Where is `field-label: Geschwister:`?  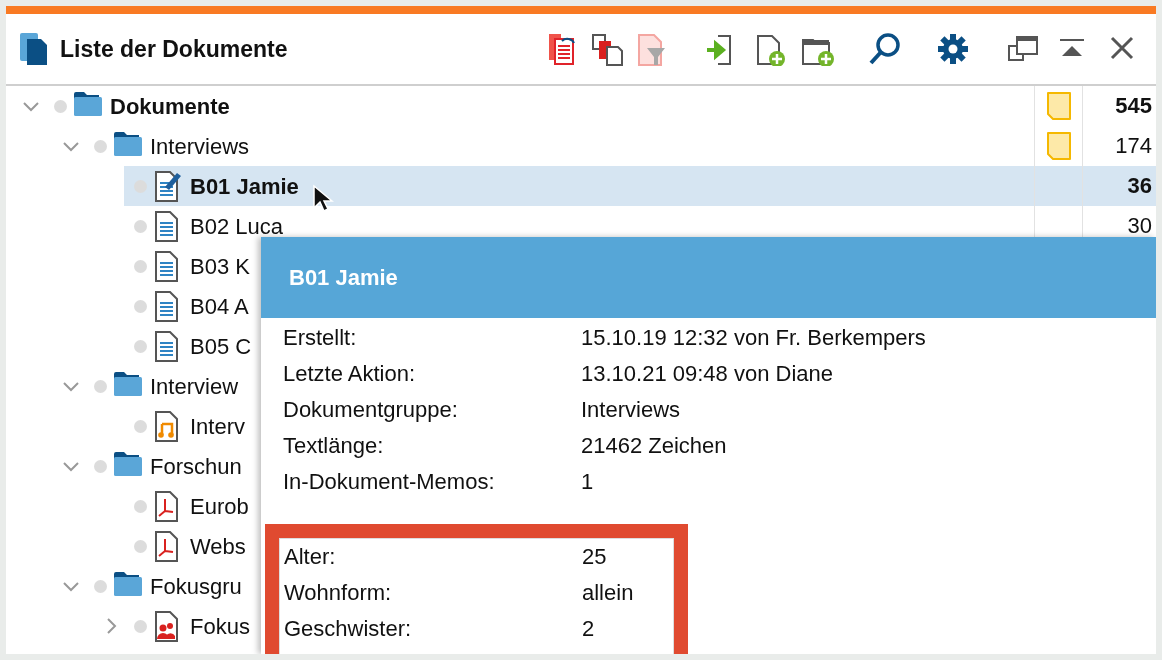 field-label: Geschwister: is located at coordinates (348, 629).